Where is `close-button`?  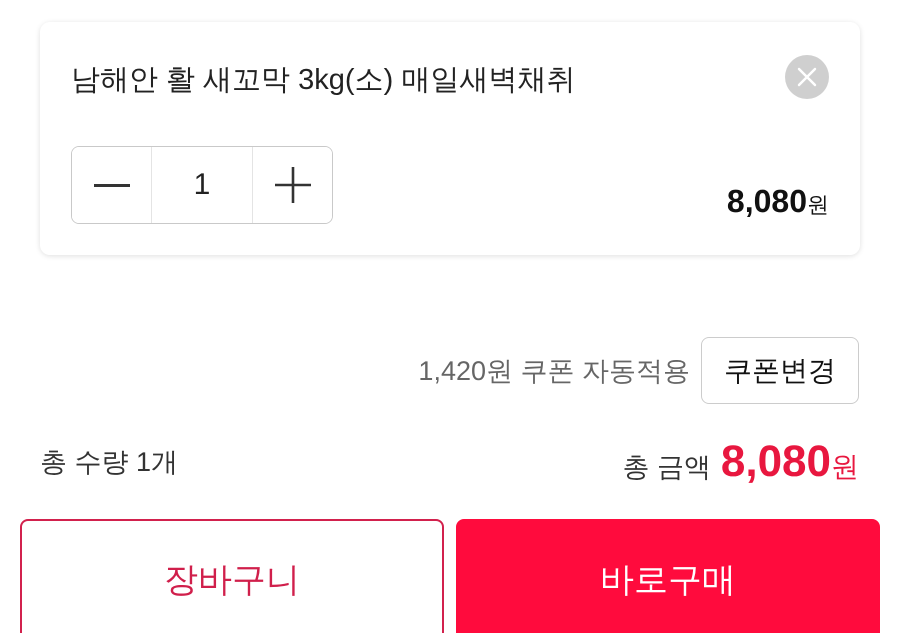 close-button is located at coordinates (807, 77).